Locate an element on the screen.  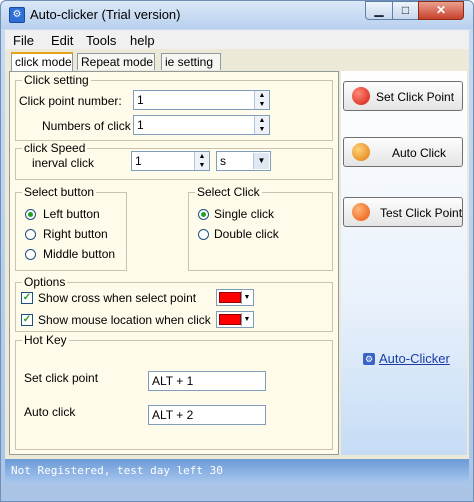
click-count-input: 1 ▲ ▼ is located at coordinates (201, 125).